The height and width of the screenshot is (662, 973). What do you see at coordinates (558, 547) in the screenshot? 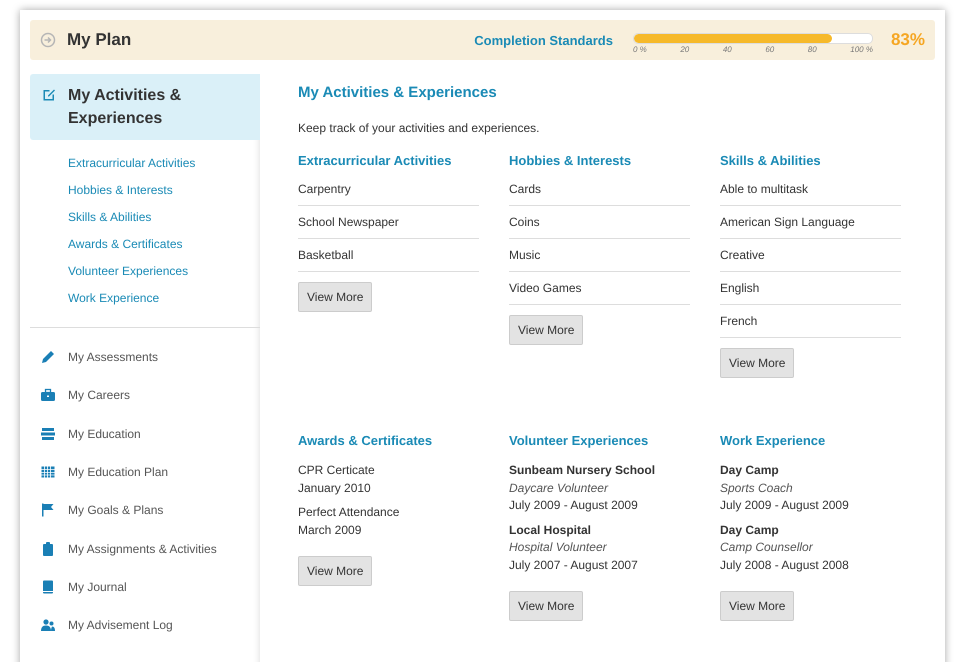
I see `role-text: Hospital Volunteer` at bounding box center [558, 547].